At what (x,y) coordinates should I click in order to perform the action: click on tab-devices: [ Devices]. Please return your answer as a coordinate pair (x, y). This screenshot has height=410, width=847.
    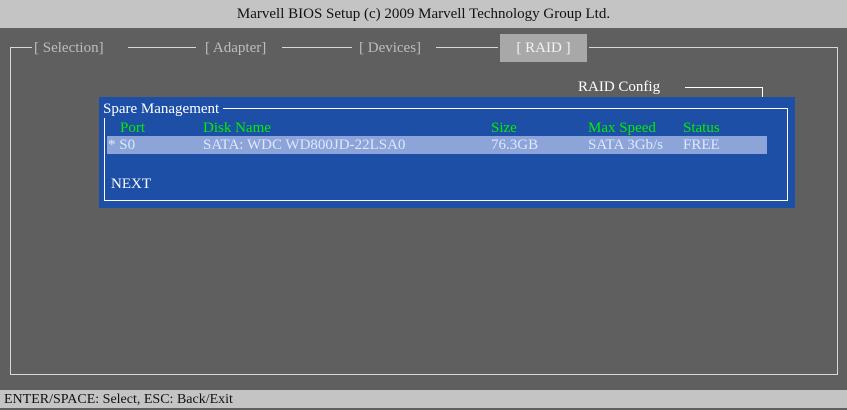
    Looking at the image, I should click on (390, 48).